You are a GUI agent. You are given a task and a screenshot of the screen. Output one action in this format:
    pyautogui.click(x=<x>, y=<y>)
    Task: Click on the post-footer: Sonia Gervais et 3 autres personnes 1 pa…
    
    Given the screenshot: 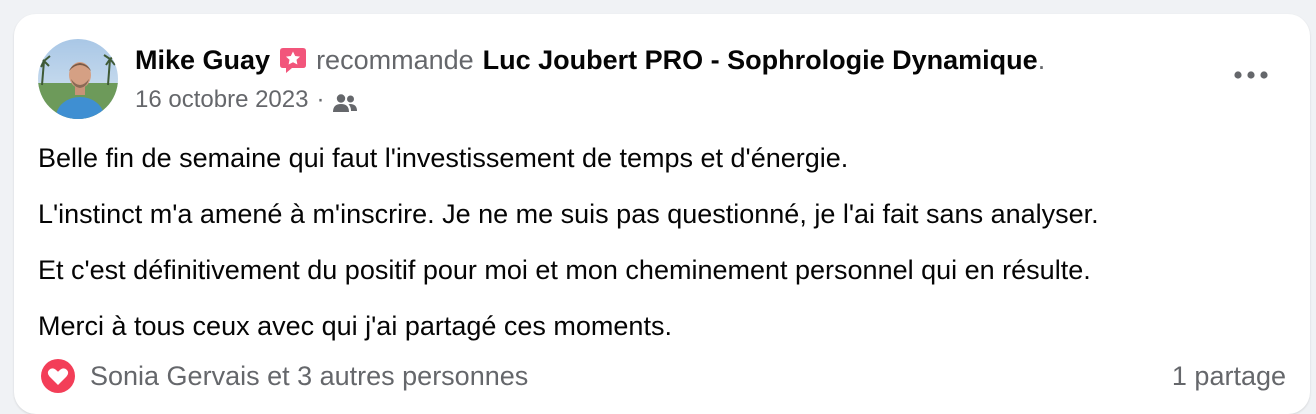 What is the action you would take?
    pyautogui.click(x=662, y=376)
    